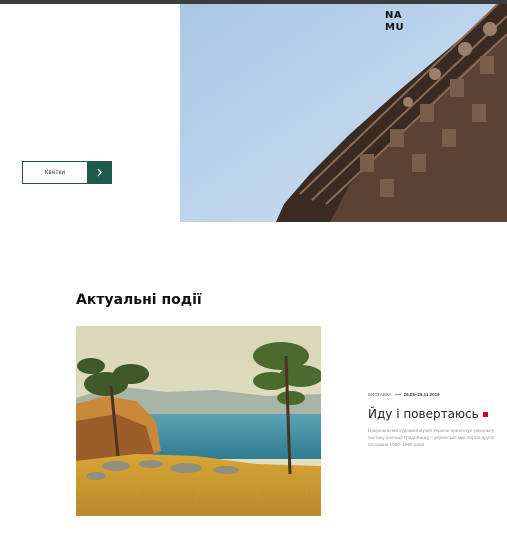 The image size is (507, 550). I want to click on logo-line-1: NA, so click(394, 15).